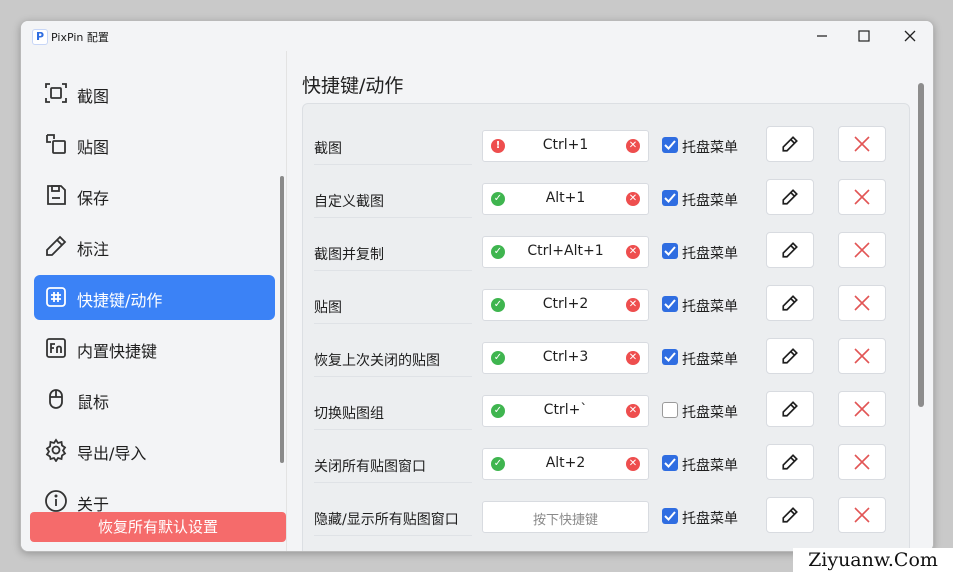 The image size is (953, 572). I want to click on reset-defaults-button: 恢复所有默认设置, so click(158, 527).